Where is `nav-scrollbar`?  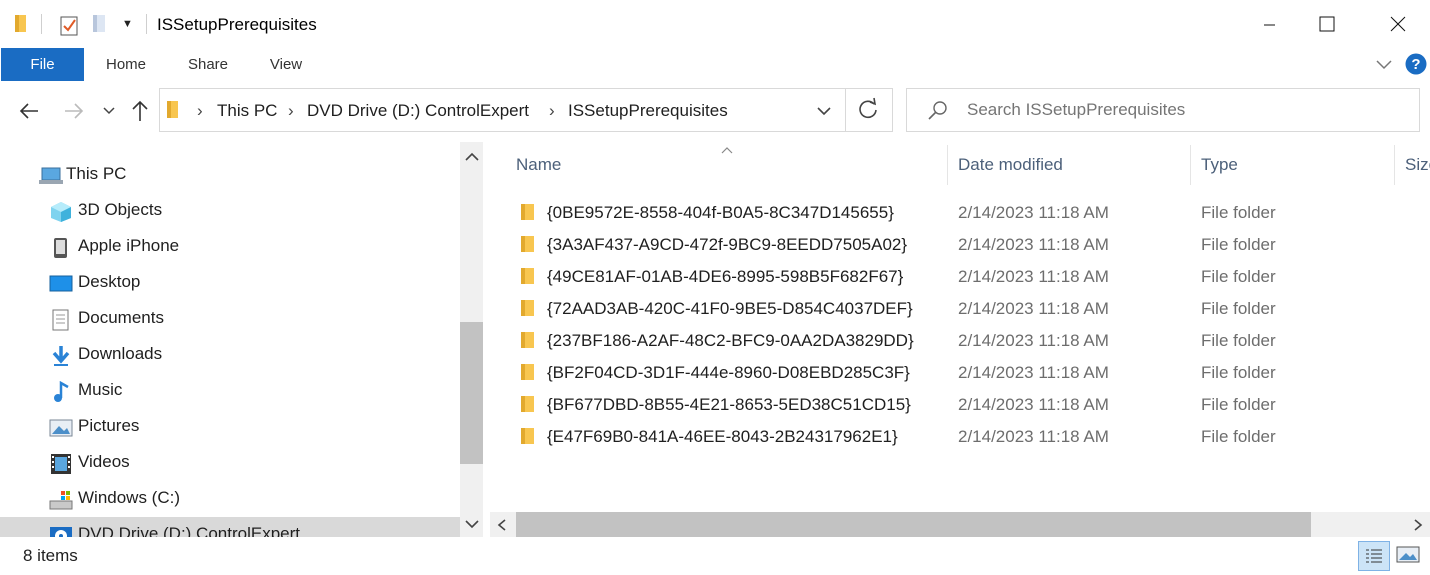
nav-scrollbar is located at coordinates (471, 339).